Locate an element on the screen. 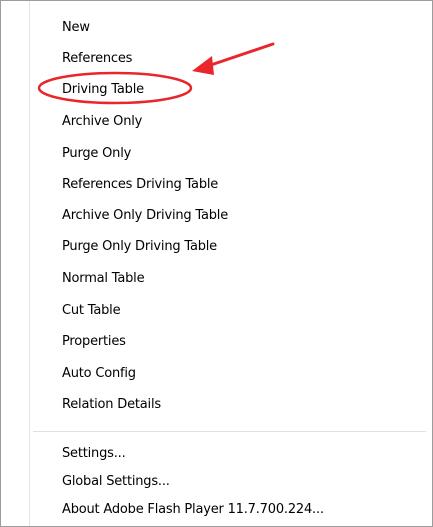 The height and width of the screenshot is (527, 433). menu-item-properties: Properties is located at coordinates (230, 342).